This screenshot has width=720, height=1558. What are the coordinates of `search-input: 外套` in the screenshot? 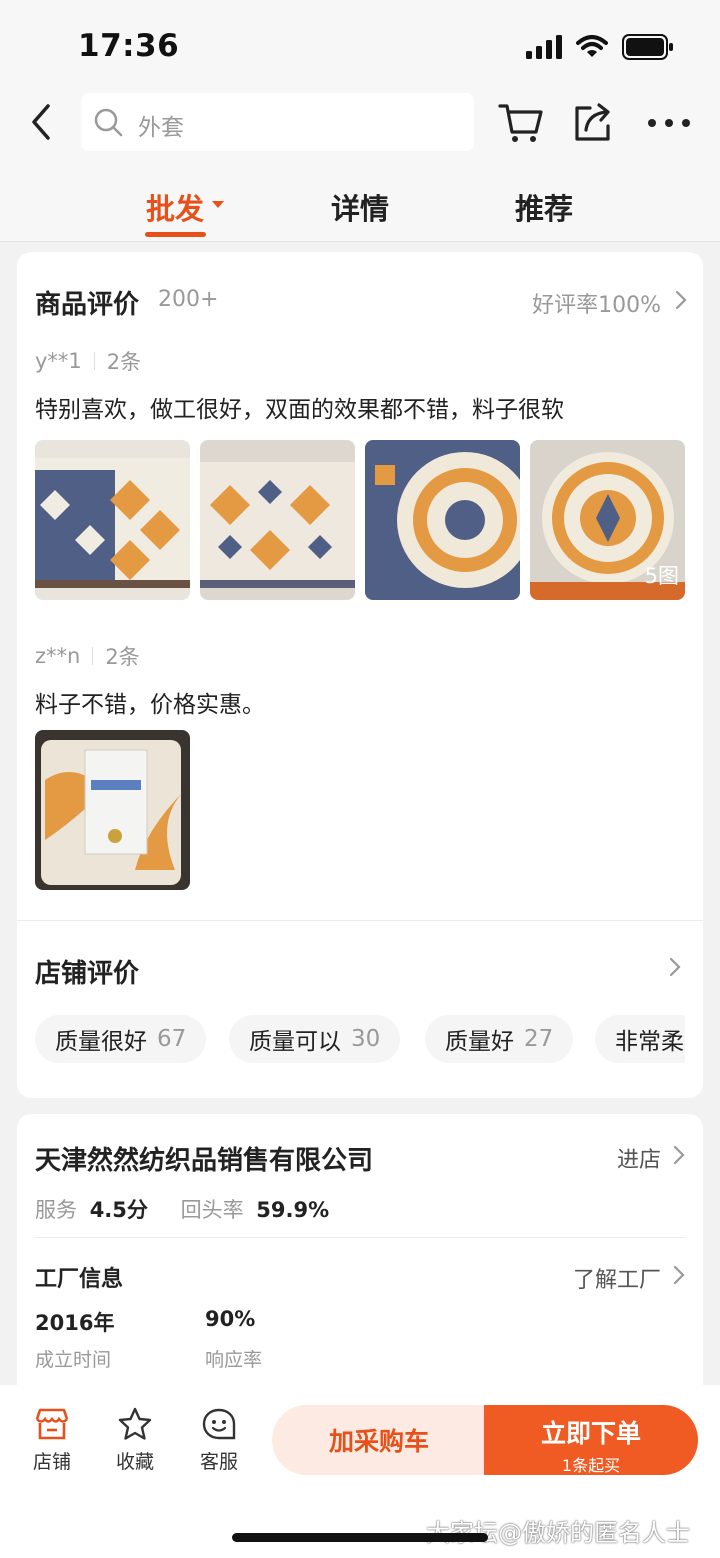 It's located at (277, 122).